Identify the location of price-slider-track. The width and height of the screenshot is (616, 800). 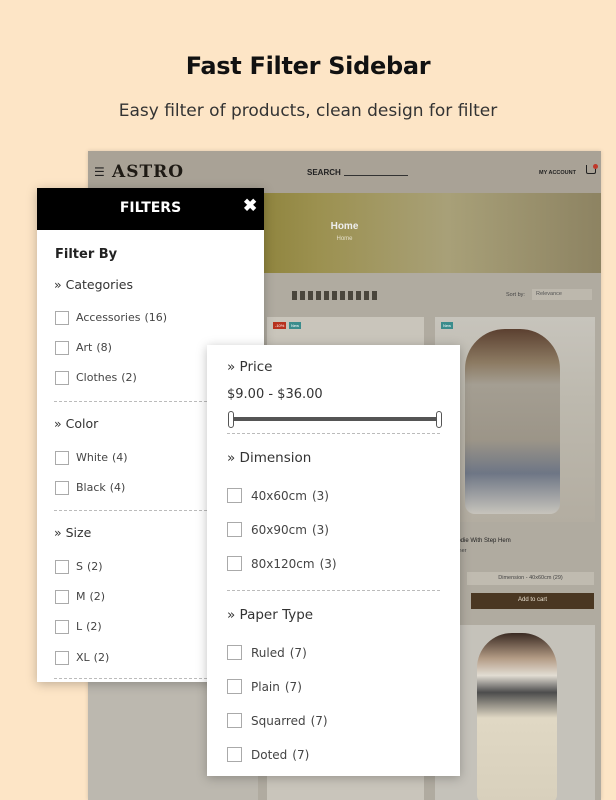
(335, 419).